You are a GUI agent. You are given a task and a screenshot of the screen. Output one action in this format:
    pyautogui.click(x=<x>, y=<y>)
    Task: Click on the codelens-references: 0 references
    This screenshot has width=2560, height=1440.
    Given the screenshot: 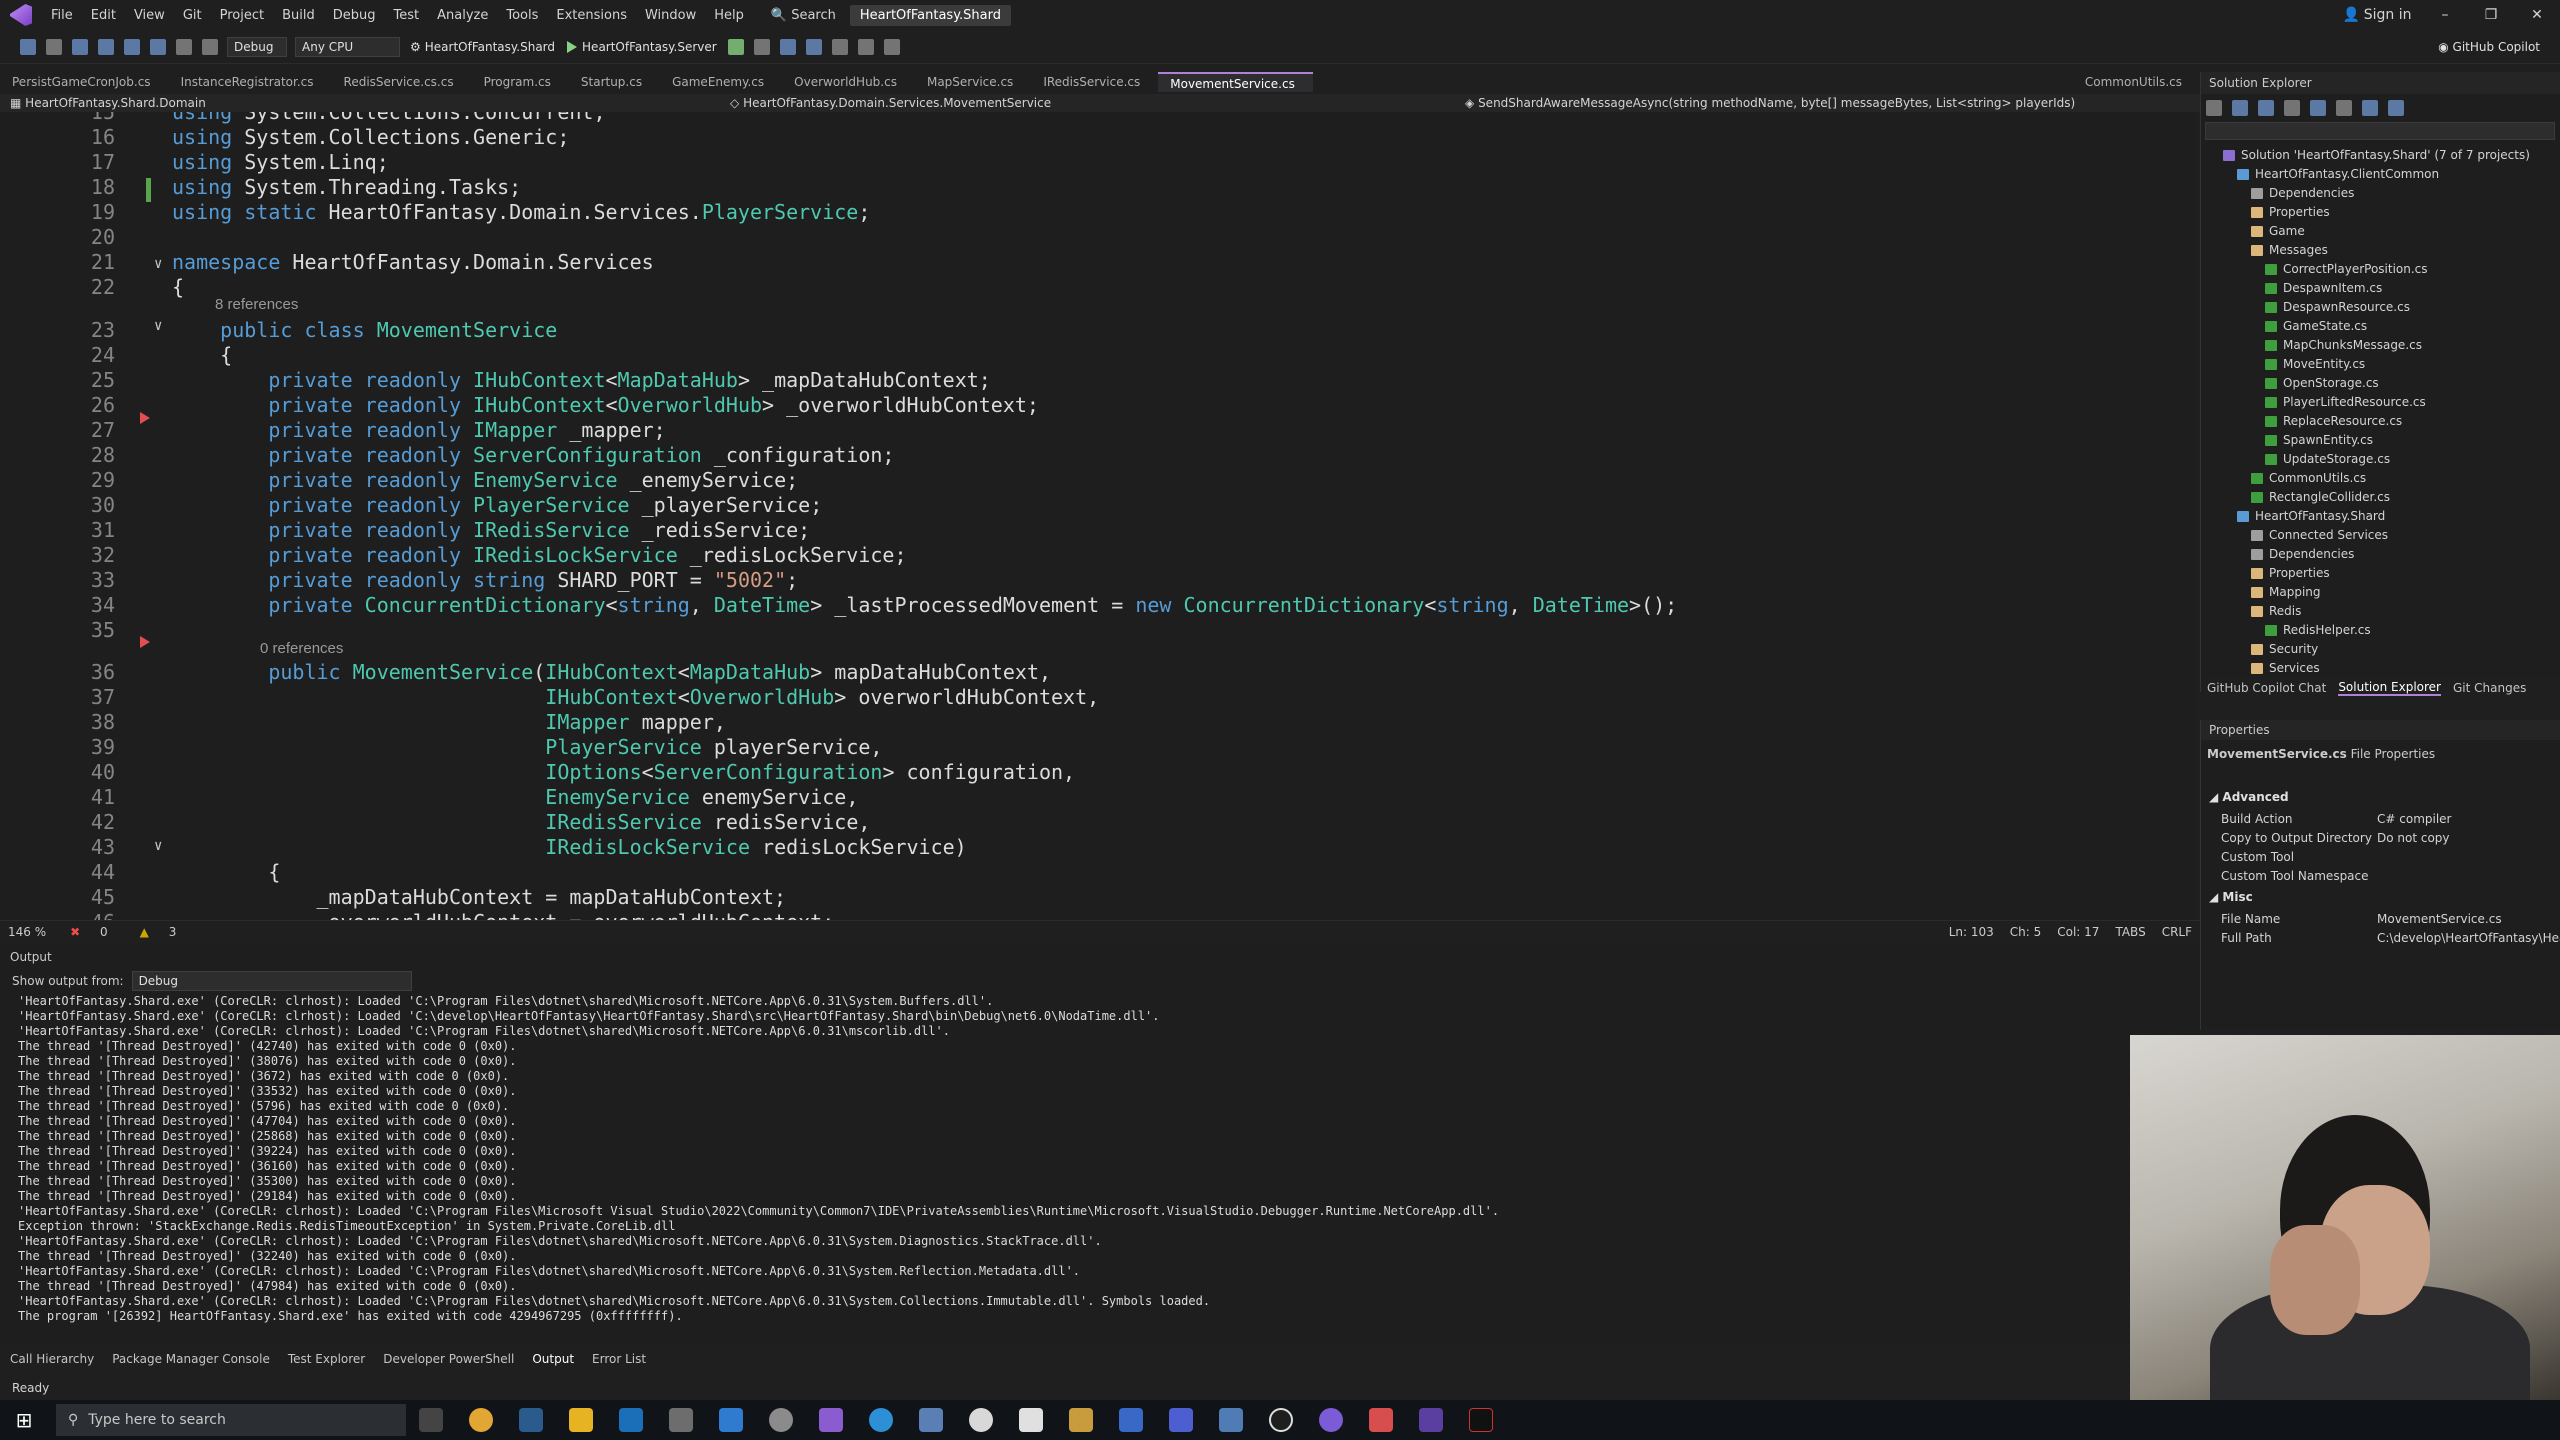 What is the action you would take?
    pyautogui.click(x=301, y=648)
    